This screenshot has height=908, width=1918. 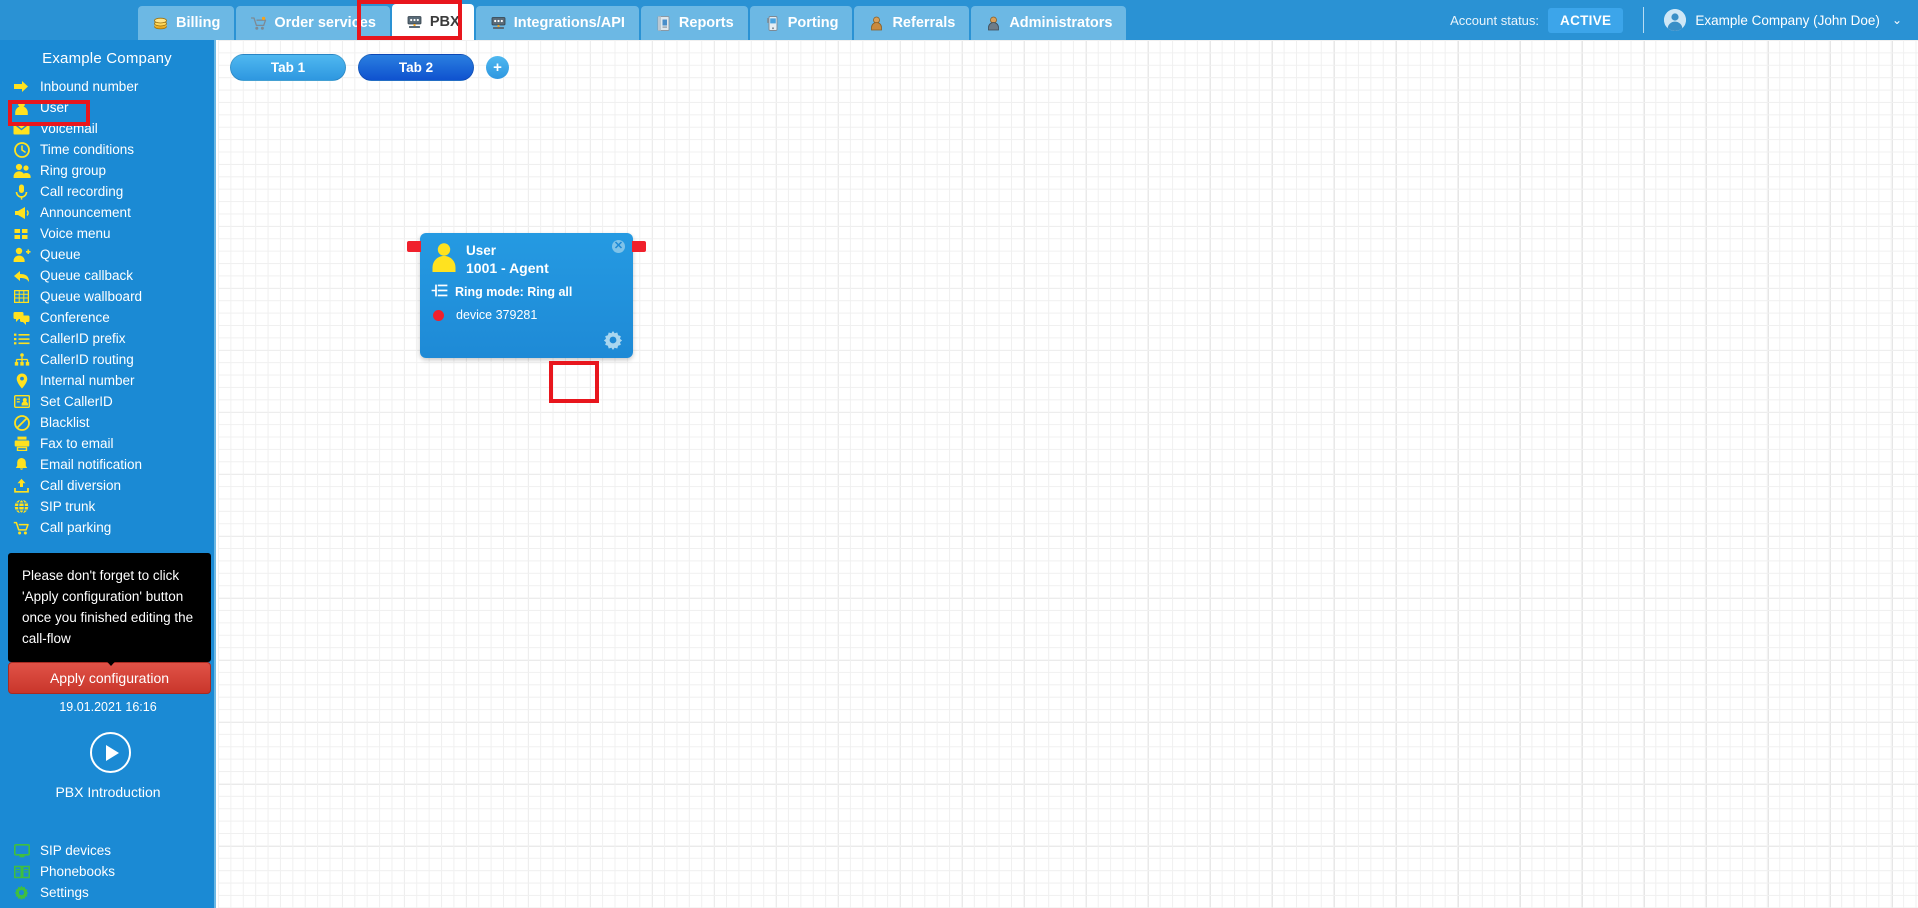 I want to click on map-pin-icon, so click(x=21, y=380).